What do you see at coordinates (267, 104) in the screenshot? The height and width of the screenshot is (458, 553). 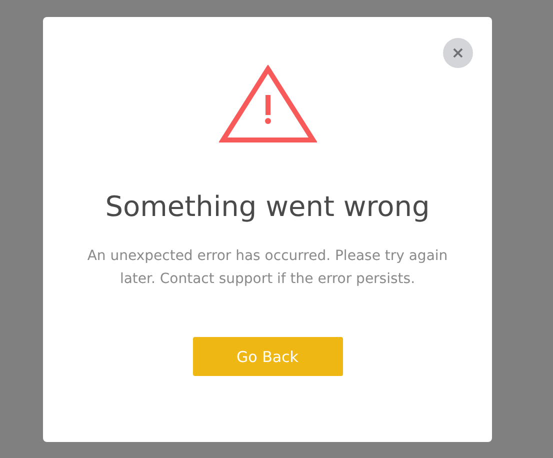 I see `warning-icon` at bounding box center [267, 104].